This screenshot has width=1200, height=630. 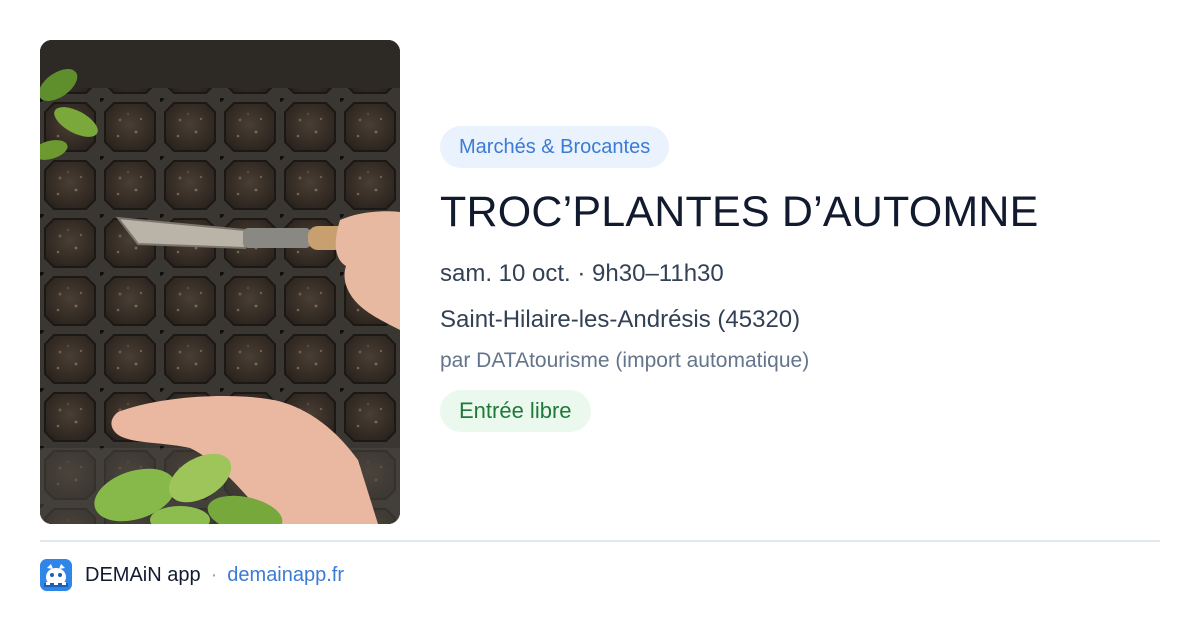 I want to click on app-website-link: demainapp.fr, so click(x=285, y=575).